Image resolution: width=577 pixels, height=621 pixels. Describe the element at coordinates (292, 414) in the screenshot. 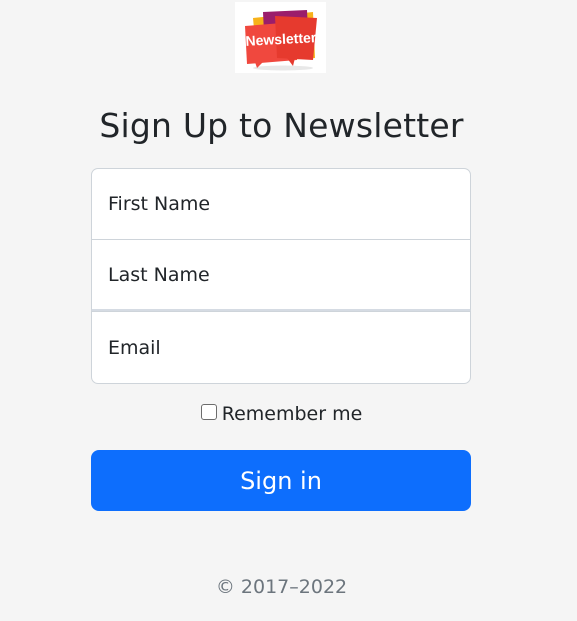

I see `remember-me-label: Remember me` at that location.